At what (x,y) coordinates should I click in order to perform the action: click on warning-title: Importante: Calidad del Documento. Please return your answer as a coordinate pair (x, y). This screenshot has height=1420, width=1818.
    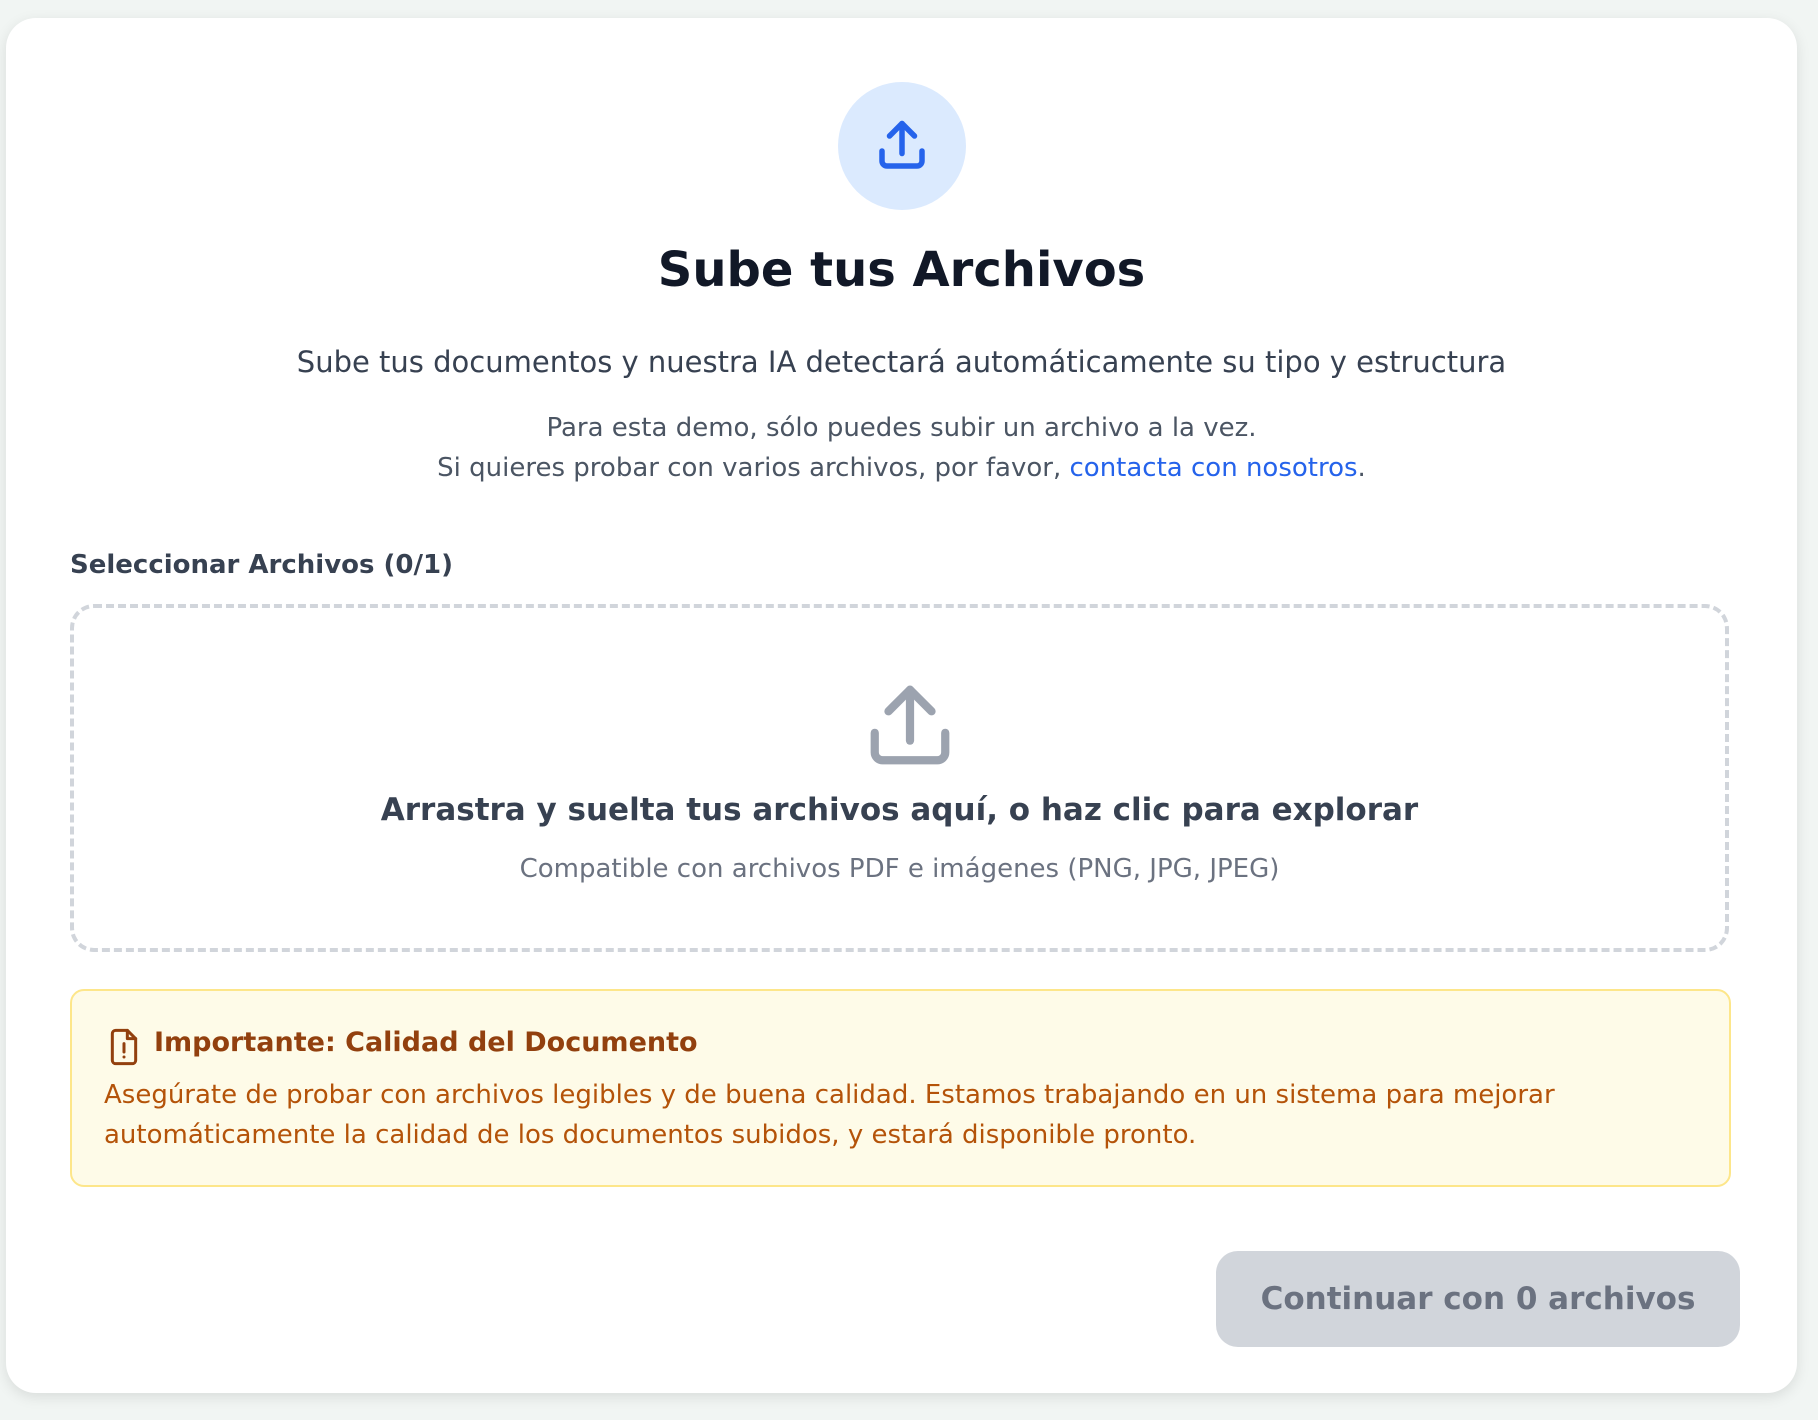
    Looking at the image, I should click on (426, 1042).